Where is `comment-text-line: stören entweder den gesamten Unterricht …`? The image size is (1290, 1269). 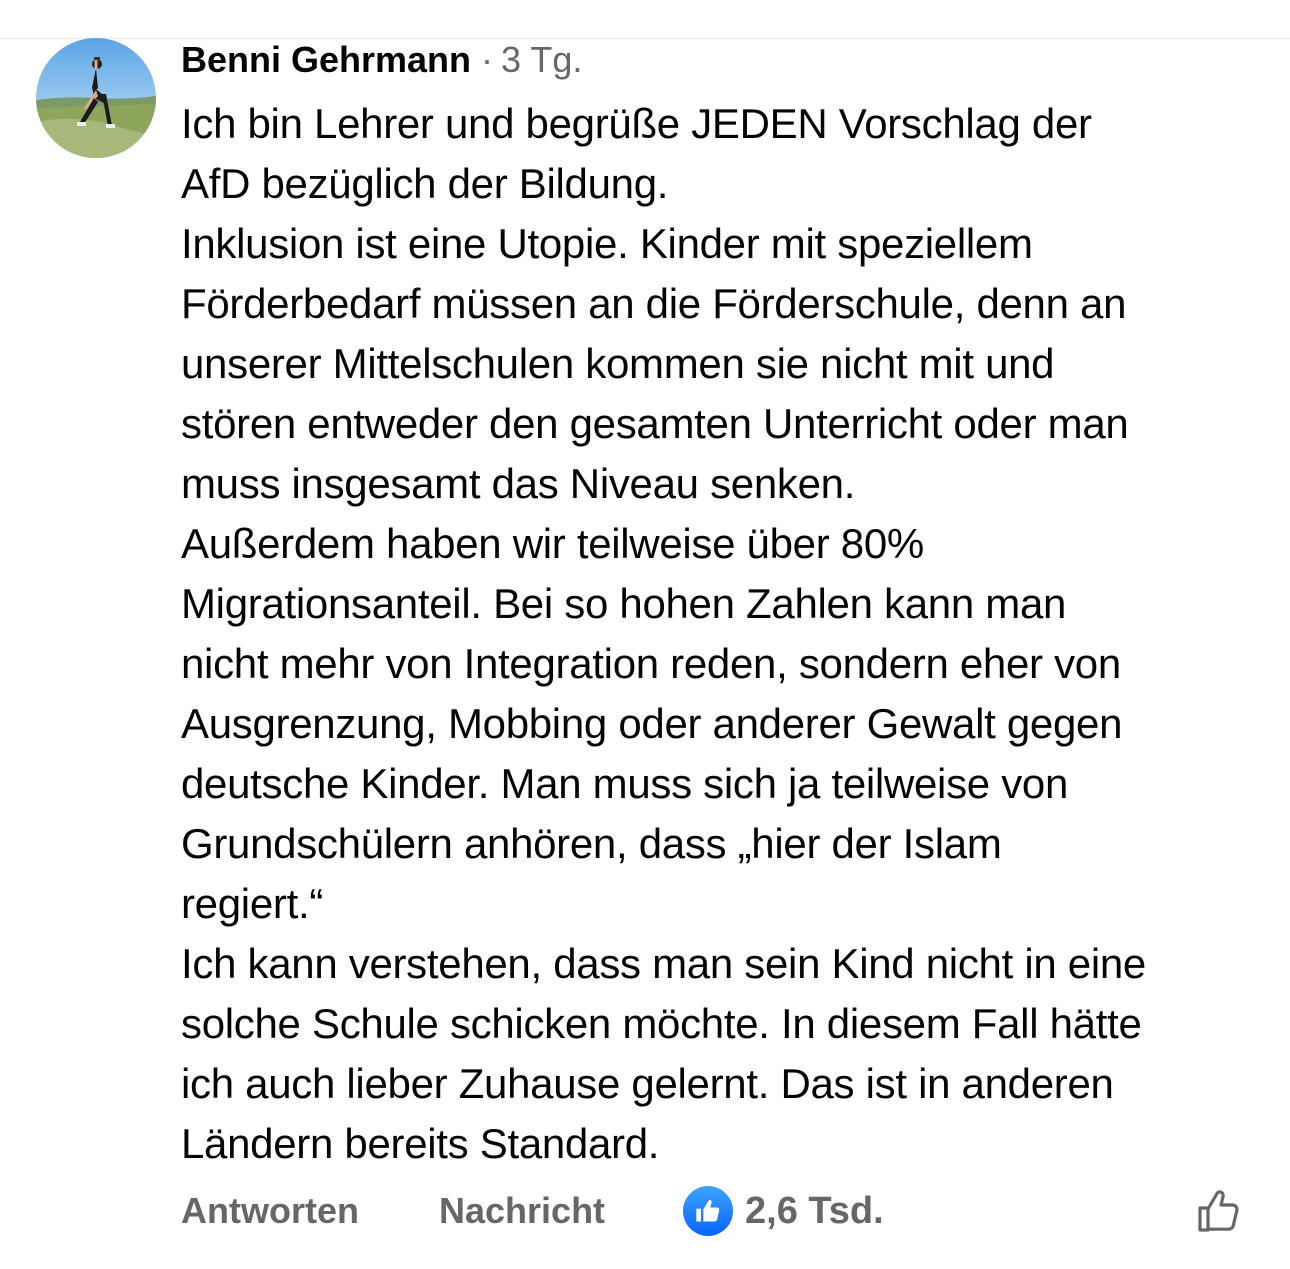 comment-text-line: stören entweder den gesamten Unterricht … is located at coordinates (655, 423).